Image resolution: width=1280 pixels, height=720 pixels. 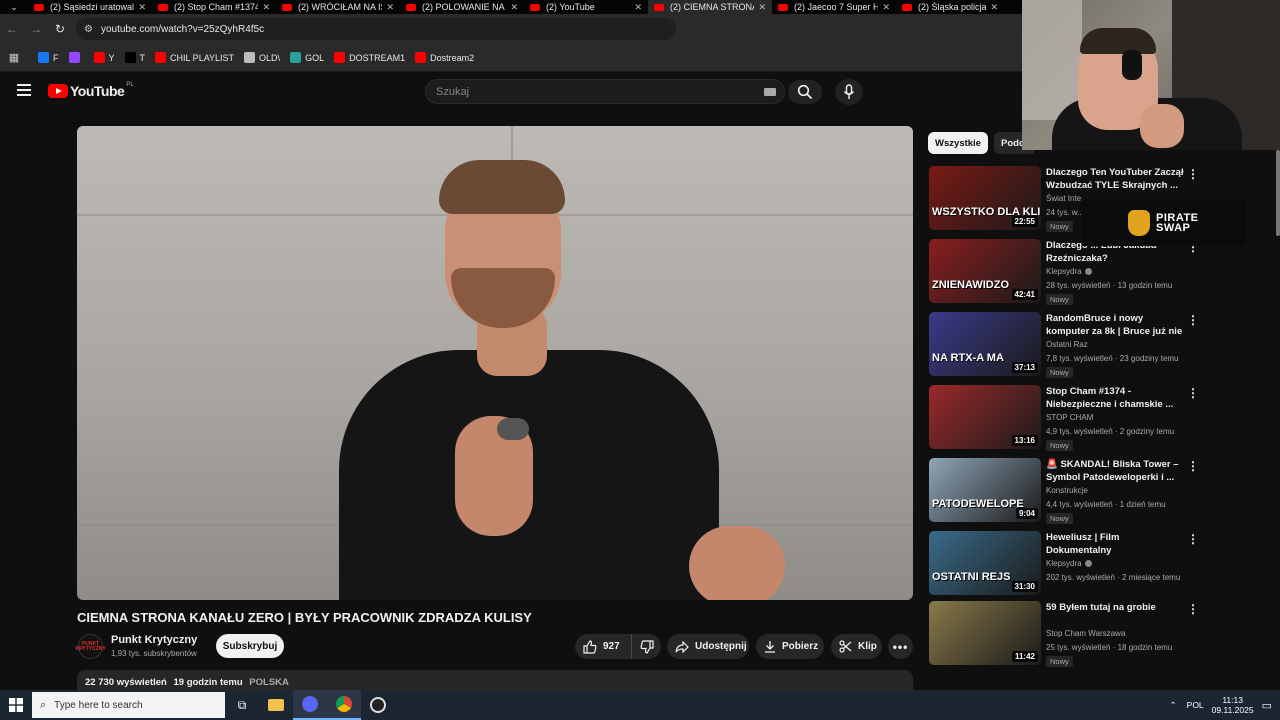 I want to click on discord-button, so click(x=310, y=705).